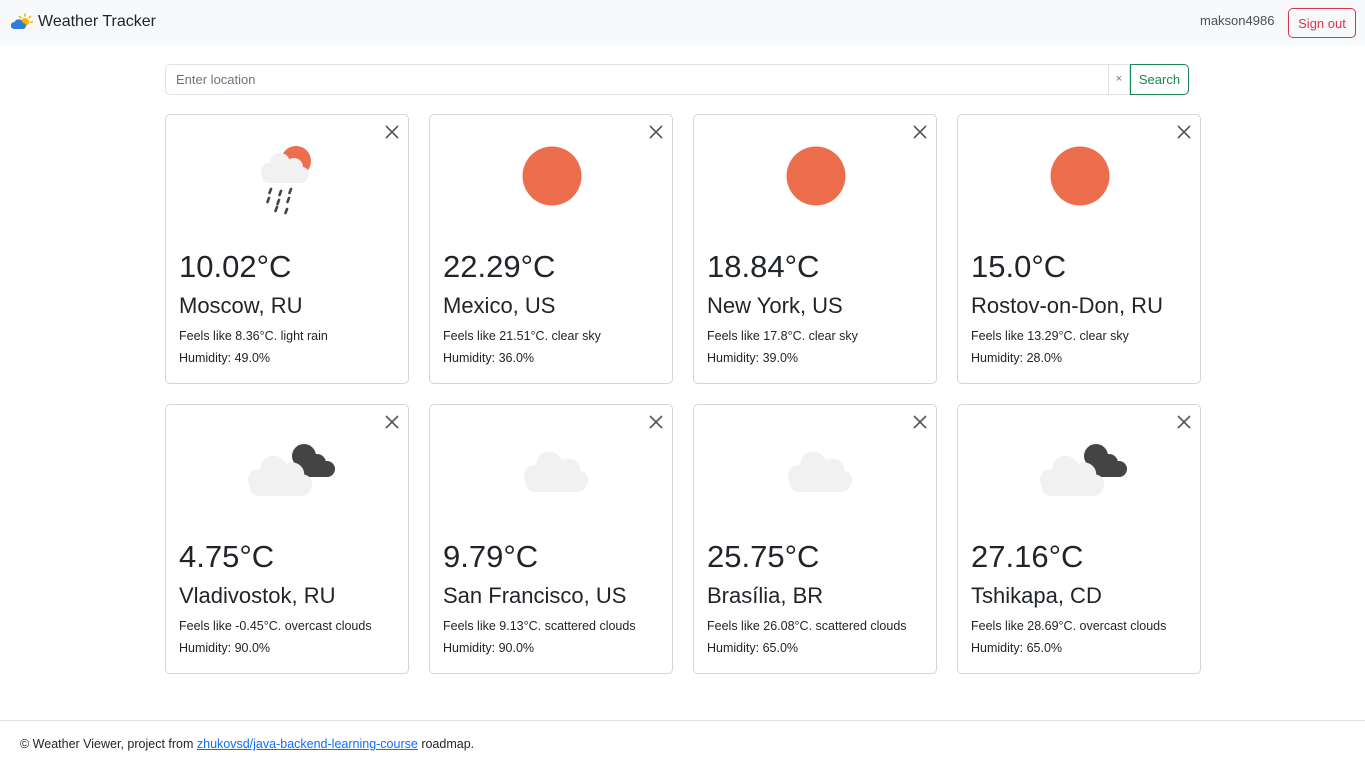 The image size is (1365, 767). What do you see at coordinates (1017, 358) in the screenshot?
I see `card-humidity: Humidity: 28.0%` at bounding box center [1017, 358].